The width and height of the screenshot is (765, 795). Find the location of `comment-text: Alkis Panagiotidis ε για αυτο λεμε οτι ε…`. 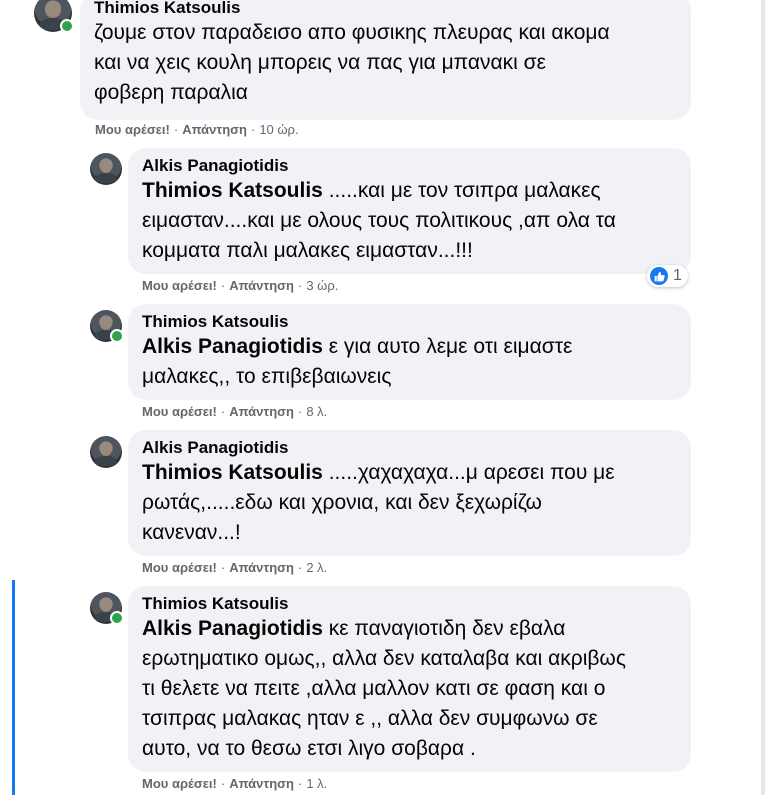

comment-text: Alkis Panagiotidis ε για αυτο λεμε οτι ε… is located at coordinates (410, 362).